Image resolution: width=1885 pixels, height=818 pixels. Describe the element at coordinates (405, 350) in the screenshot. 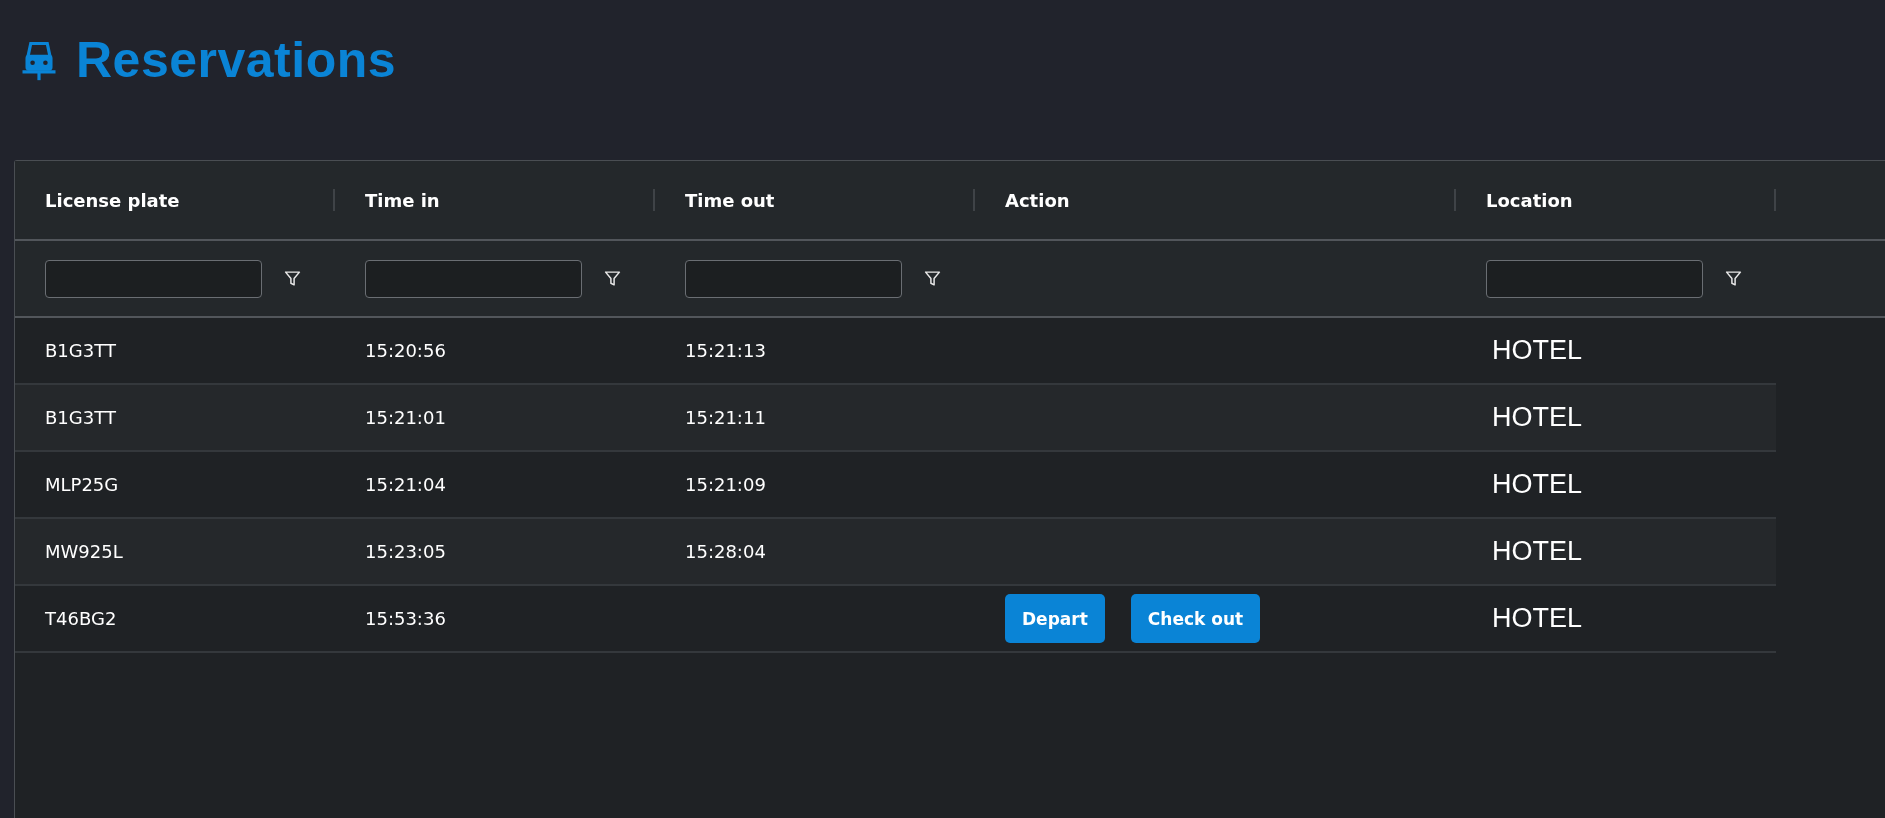

I see `table-cell: 15:20:56` at that location.